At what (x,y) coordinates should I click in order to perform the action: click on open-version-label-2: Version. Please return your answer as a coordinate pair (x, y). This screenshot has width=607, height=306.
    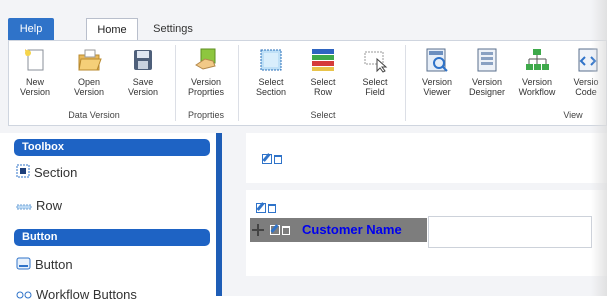
    Looking at the image, I should click on (89, 92).